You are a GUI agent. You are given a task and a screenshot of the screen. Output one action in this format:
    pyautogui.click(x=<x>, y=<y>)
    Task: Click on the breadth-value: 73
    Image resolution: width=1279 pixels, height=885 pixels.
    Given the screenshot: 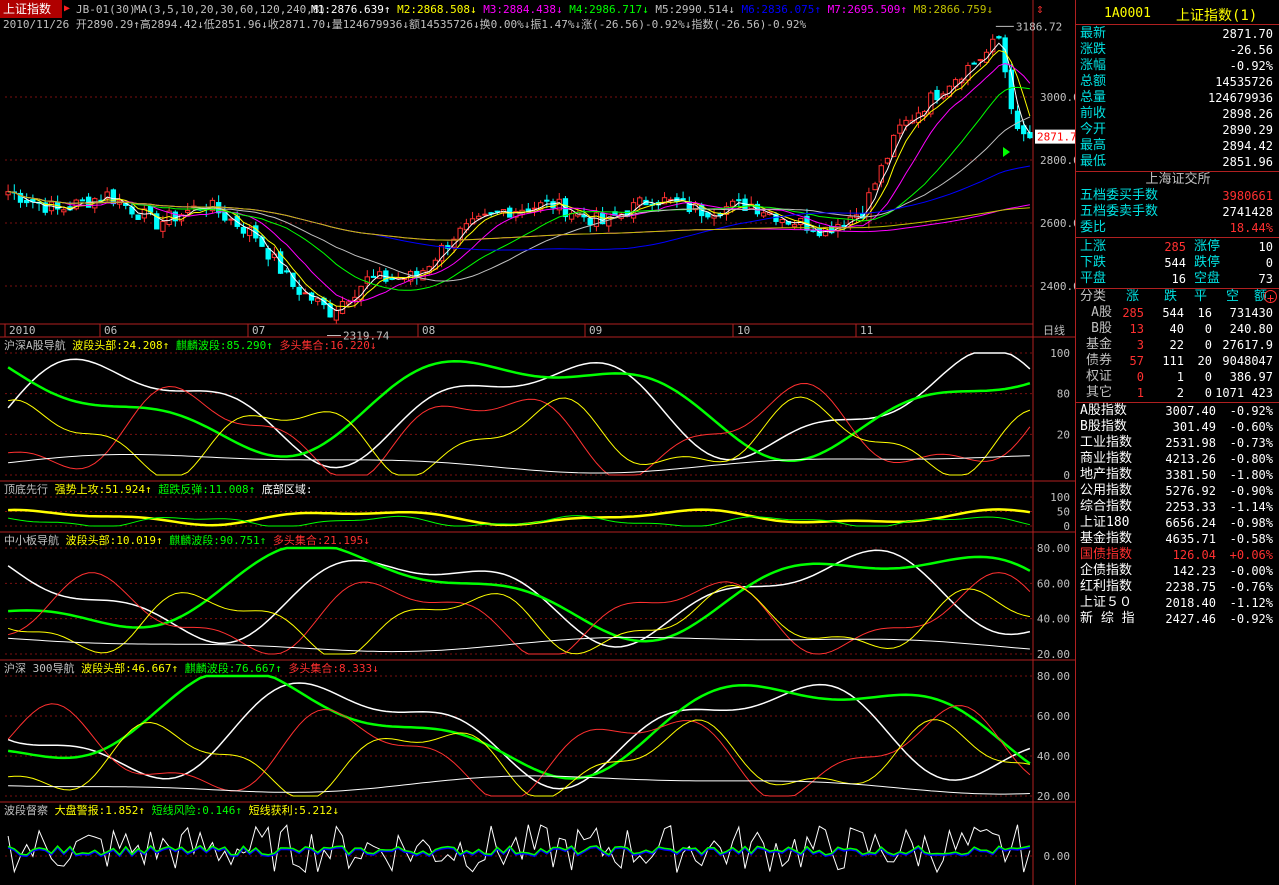 What is the action you would take?
    pyautogui.click(x=1265, y=279)
    